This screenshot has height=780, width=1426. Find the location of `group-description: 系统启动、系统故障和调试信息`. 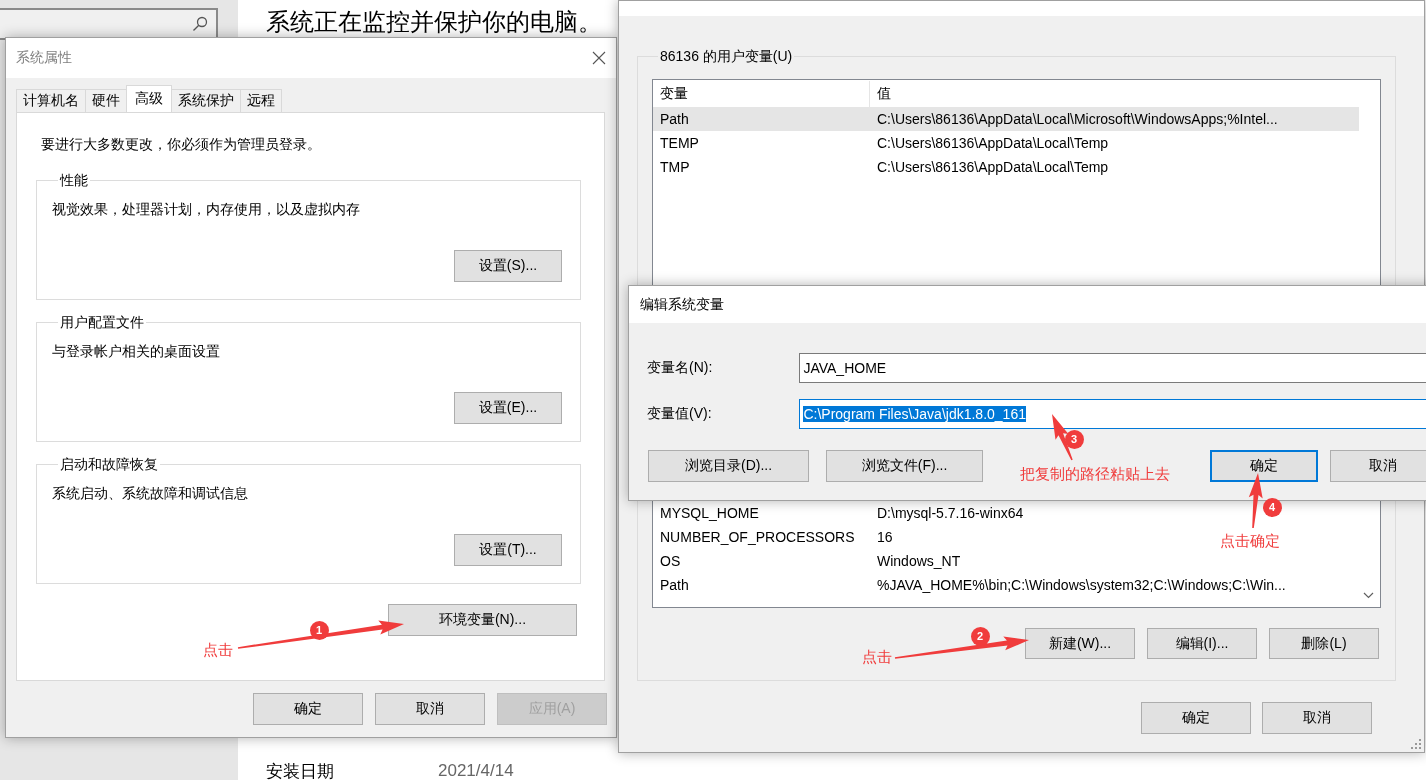

group-description: 系统启动、系统故障和调试信息 is located at coordinates (150, 493).